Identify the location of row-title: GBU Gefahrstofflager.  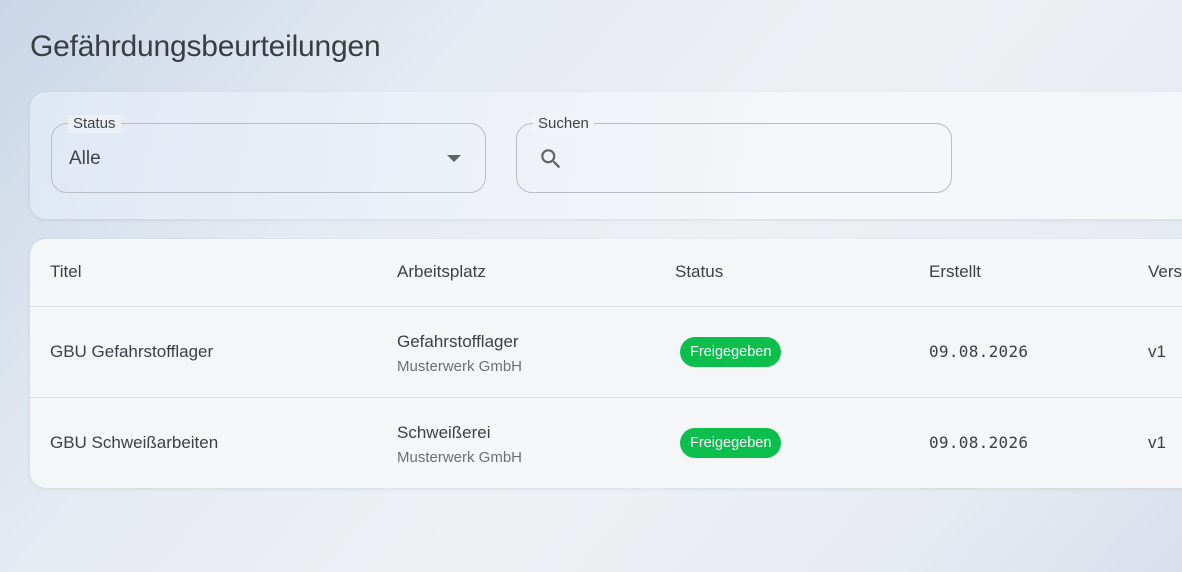
(213, 352).